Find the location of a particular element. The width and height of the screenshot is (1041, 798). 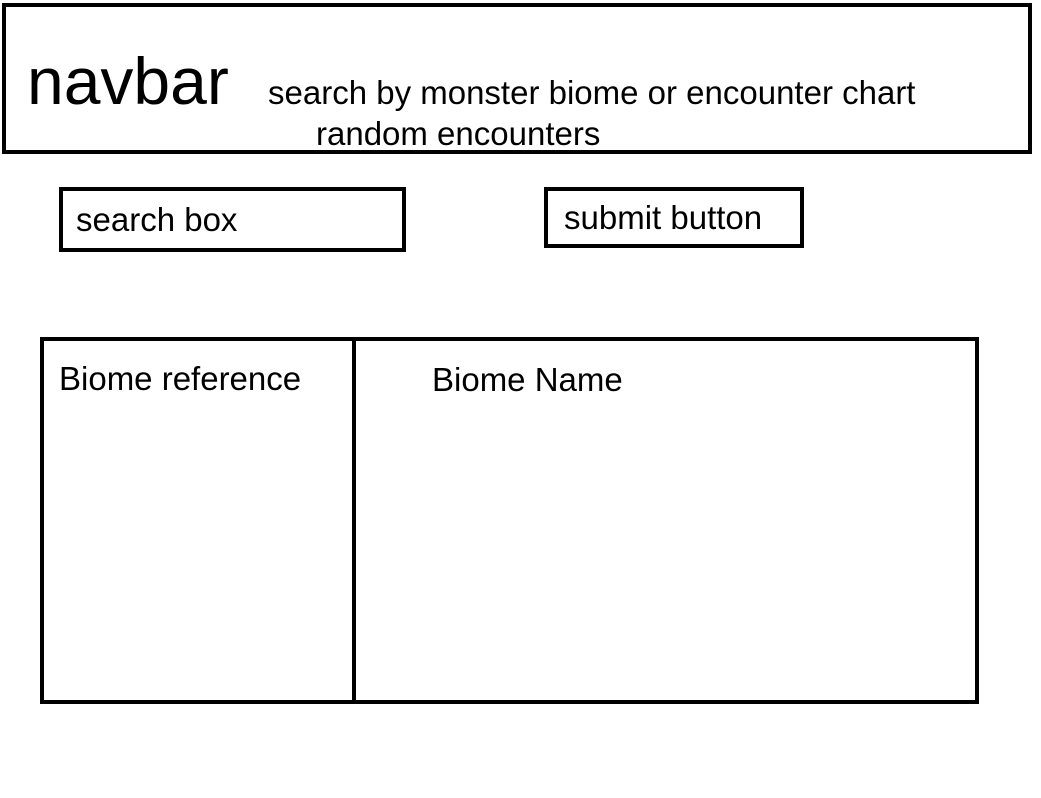

search-input: search box is located at coordinates (232, 219).